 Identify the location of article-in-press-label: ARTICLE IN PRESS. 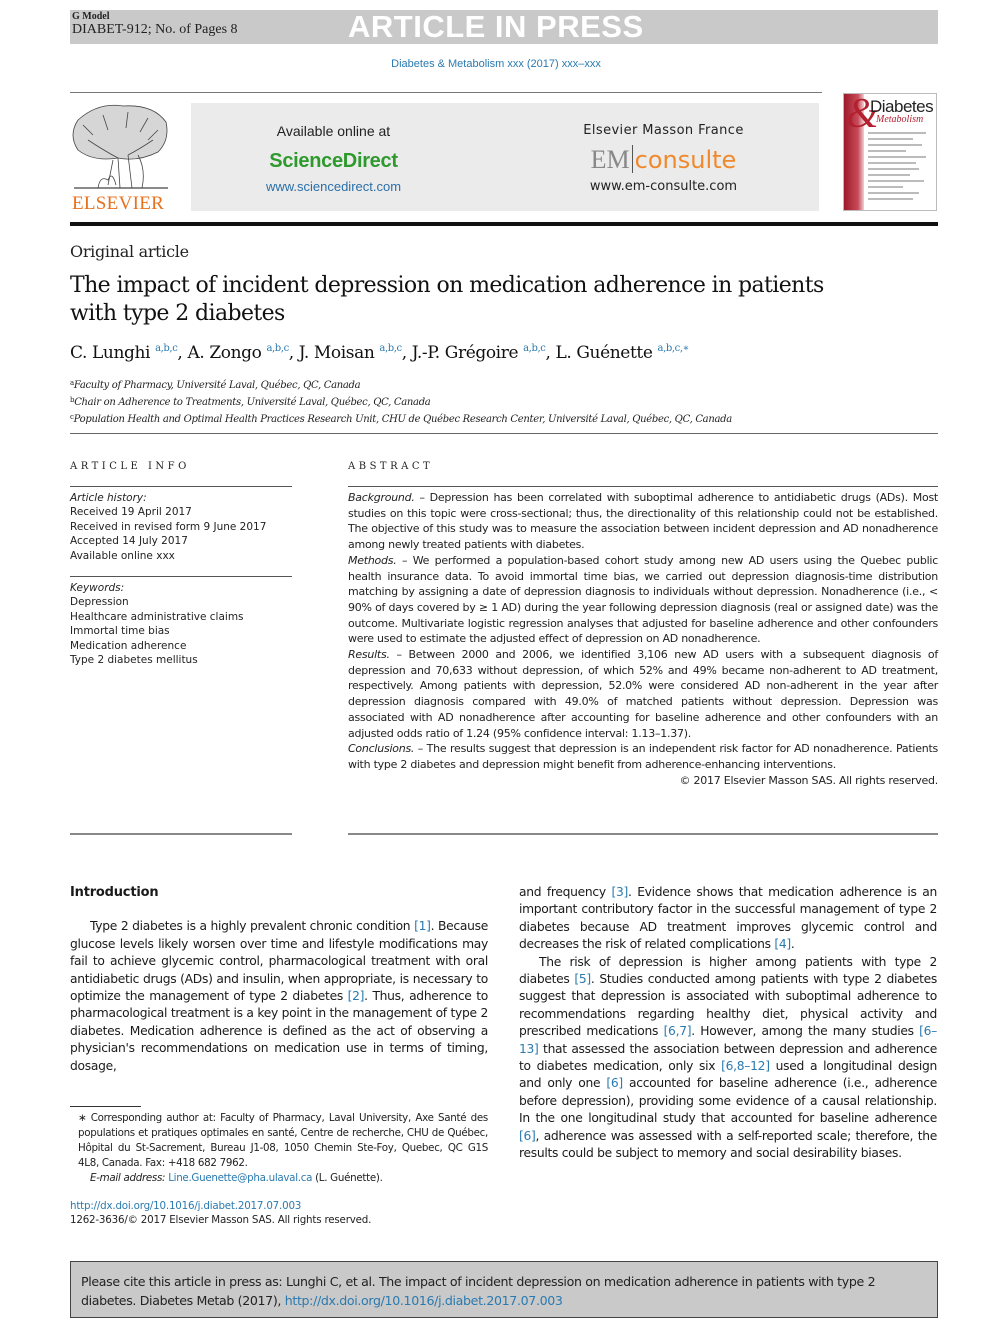
(496, 26).